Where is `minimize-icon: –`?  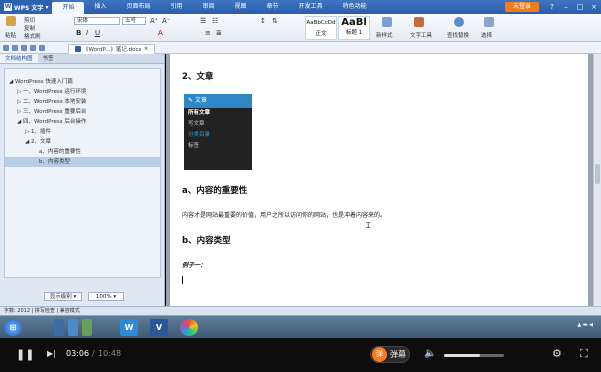
minimize-icon: – is located at coordinates (566, 7).